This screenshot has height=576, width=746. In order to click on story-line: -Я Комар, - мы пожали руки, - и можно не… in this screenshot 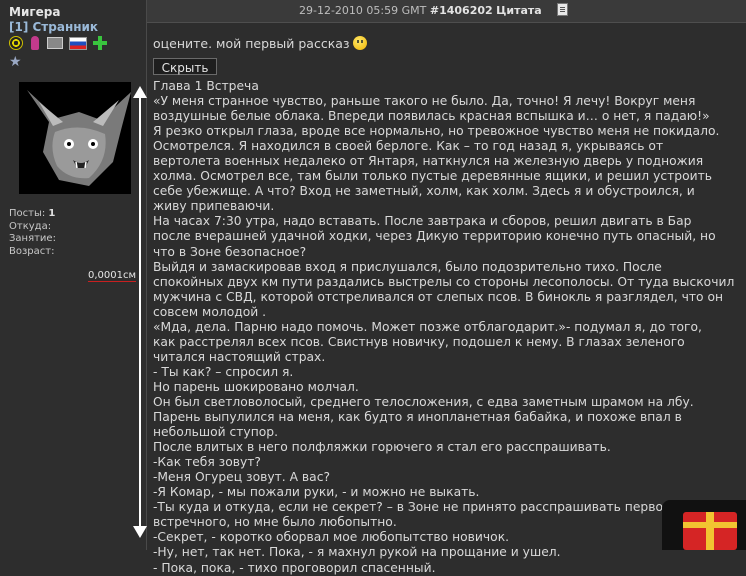, I will do `click(316, 492)`.